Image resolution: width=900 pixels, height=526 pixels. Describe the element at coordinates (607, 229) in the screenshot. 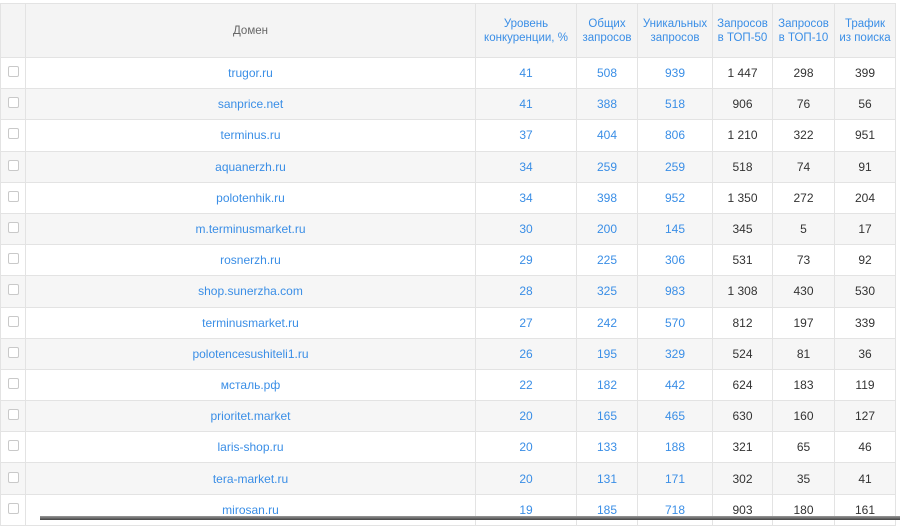

I see `total-queries-value: 200` at that location.